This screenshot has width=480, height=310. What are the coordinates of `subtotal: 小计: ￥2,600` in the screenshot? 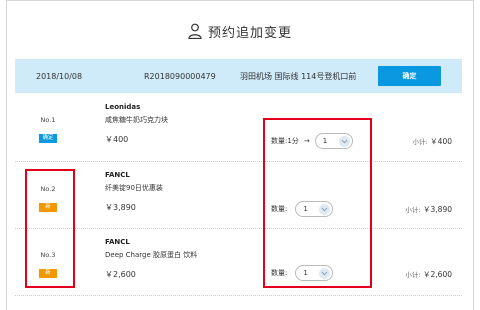 It's located at (428, 274).